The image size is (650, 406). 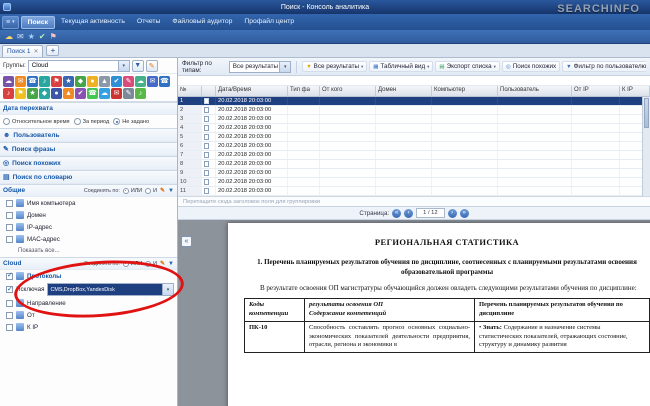 I want to click on toolbar-button-0: ▼ Все результаты ▾, so click(x=335, y=66).